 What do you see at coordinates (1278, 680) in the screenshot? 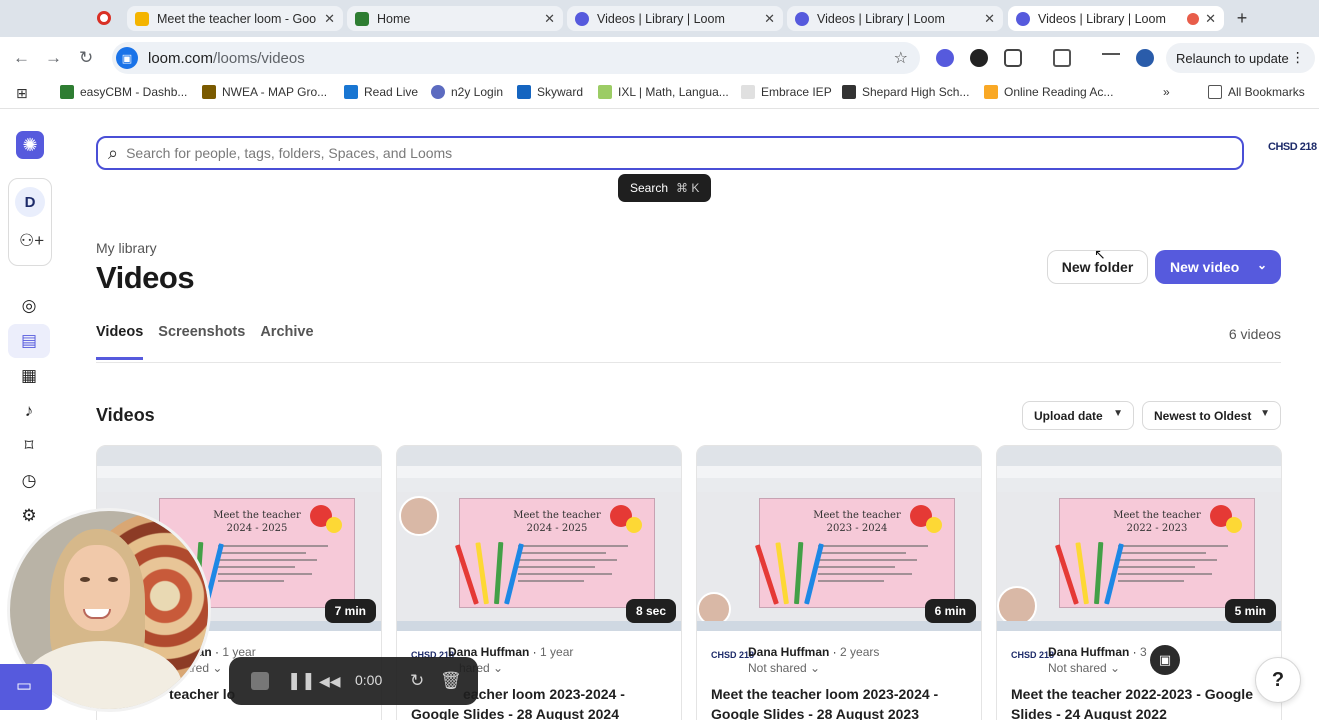
I see `help-button: ?` at bounding box center [1278, 680].